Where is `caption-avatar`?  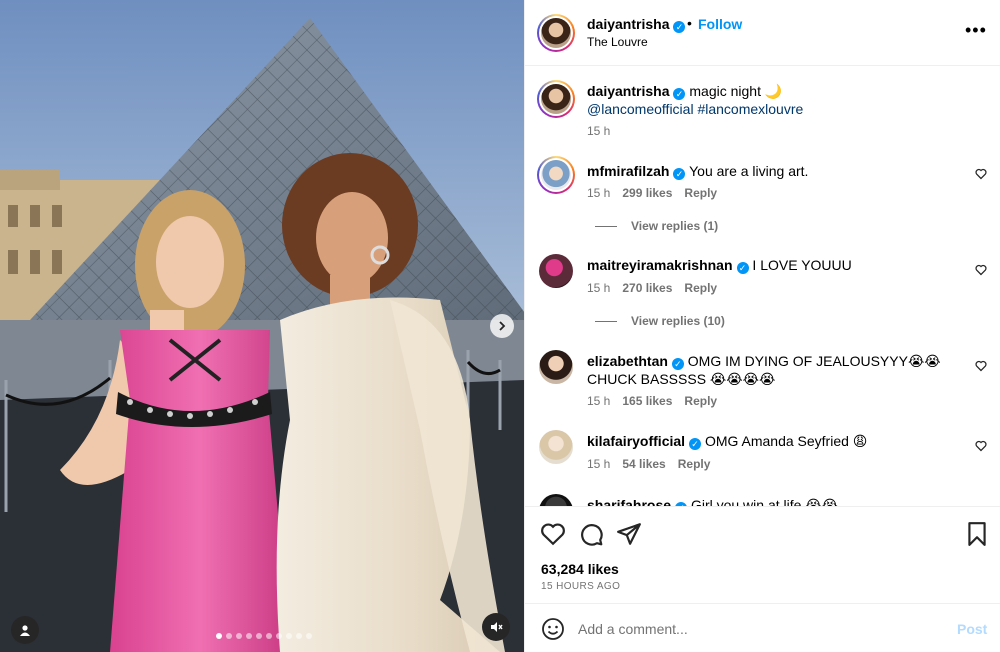
caption-avatar is located at coordinates (556, 99).